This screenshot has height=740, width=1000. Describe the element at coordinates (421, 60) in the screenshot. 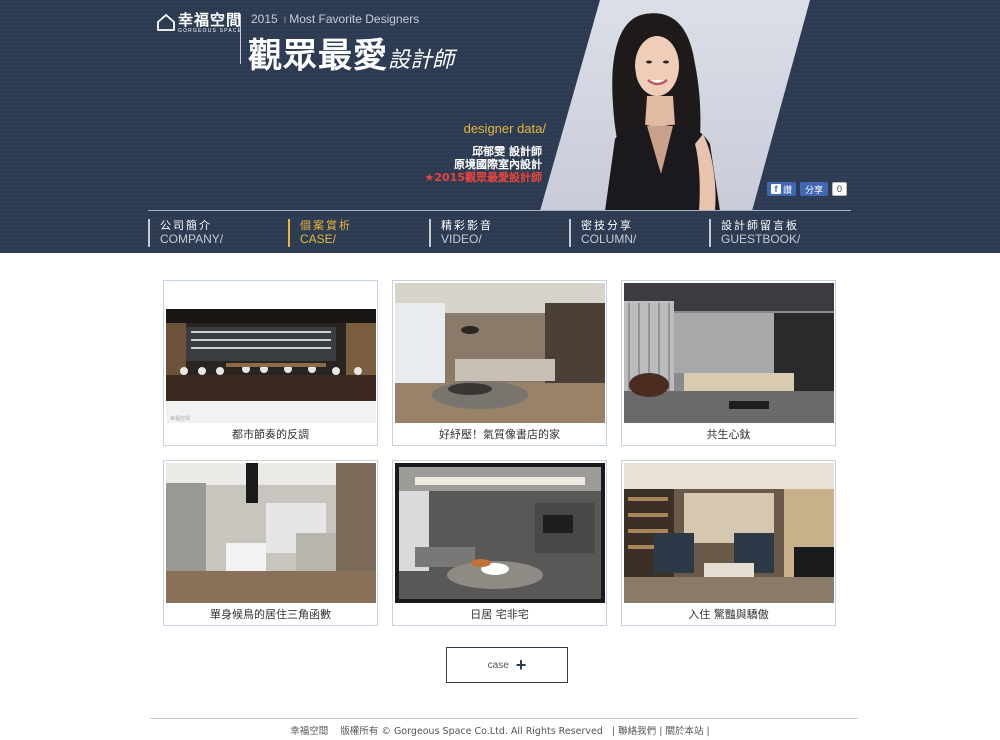

I see `page-title-sub: 設計師` at that location.